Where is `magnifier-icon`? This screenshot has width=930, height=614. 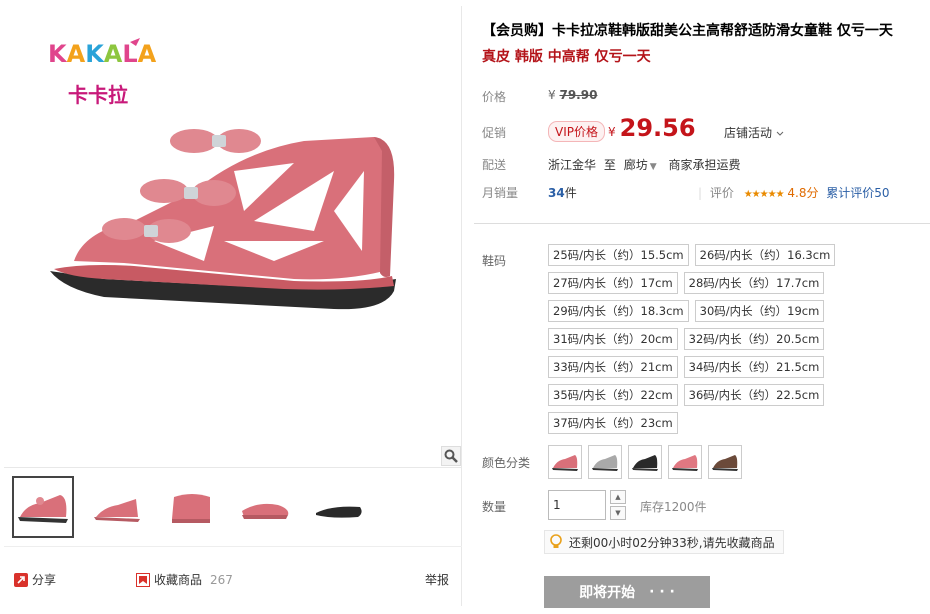 magnifier-icon is located at coordinates (451, 456).